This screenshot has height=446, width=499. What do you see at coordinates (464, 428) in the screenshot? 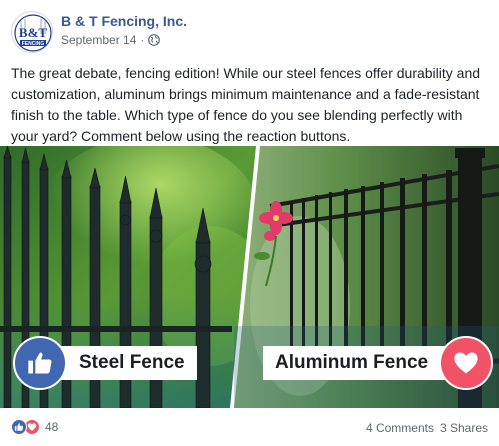
I see `shares-link: 3 Shares` at bounding box center [464, 428].